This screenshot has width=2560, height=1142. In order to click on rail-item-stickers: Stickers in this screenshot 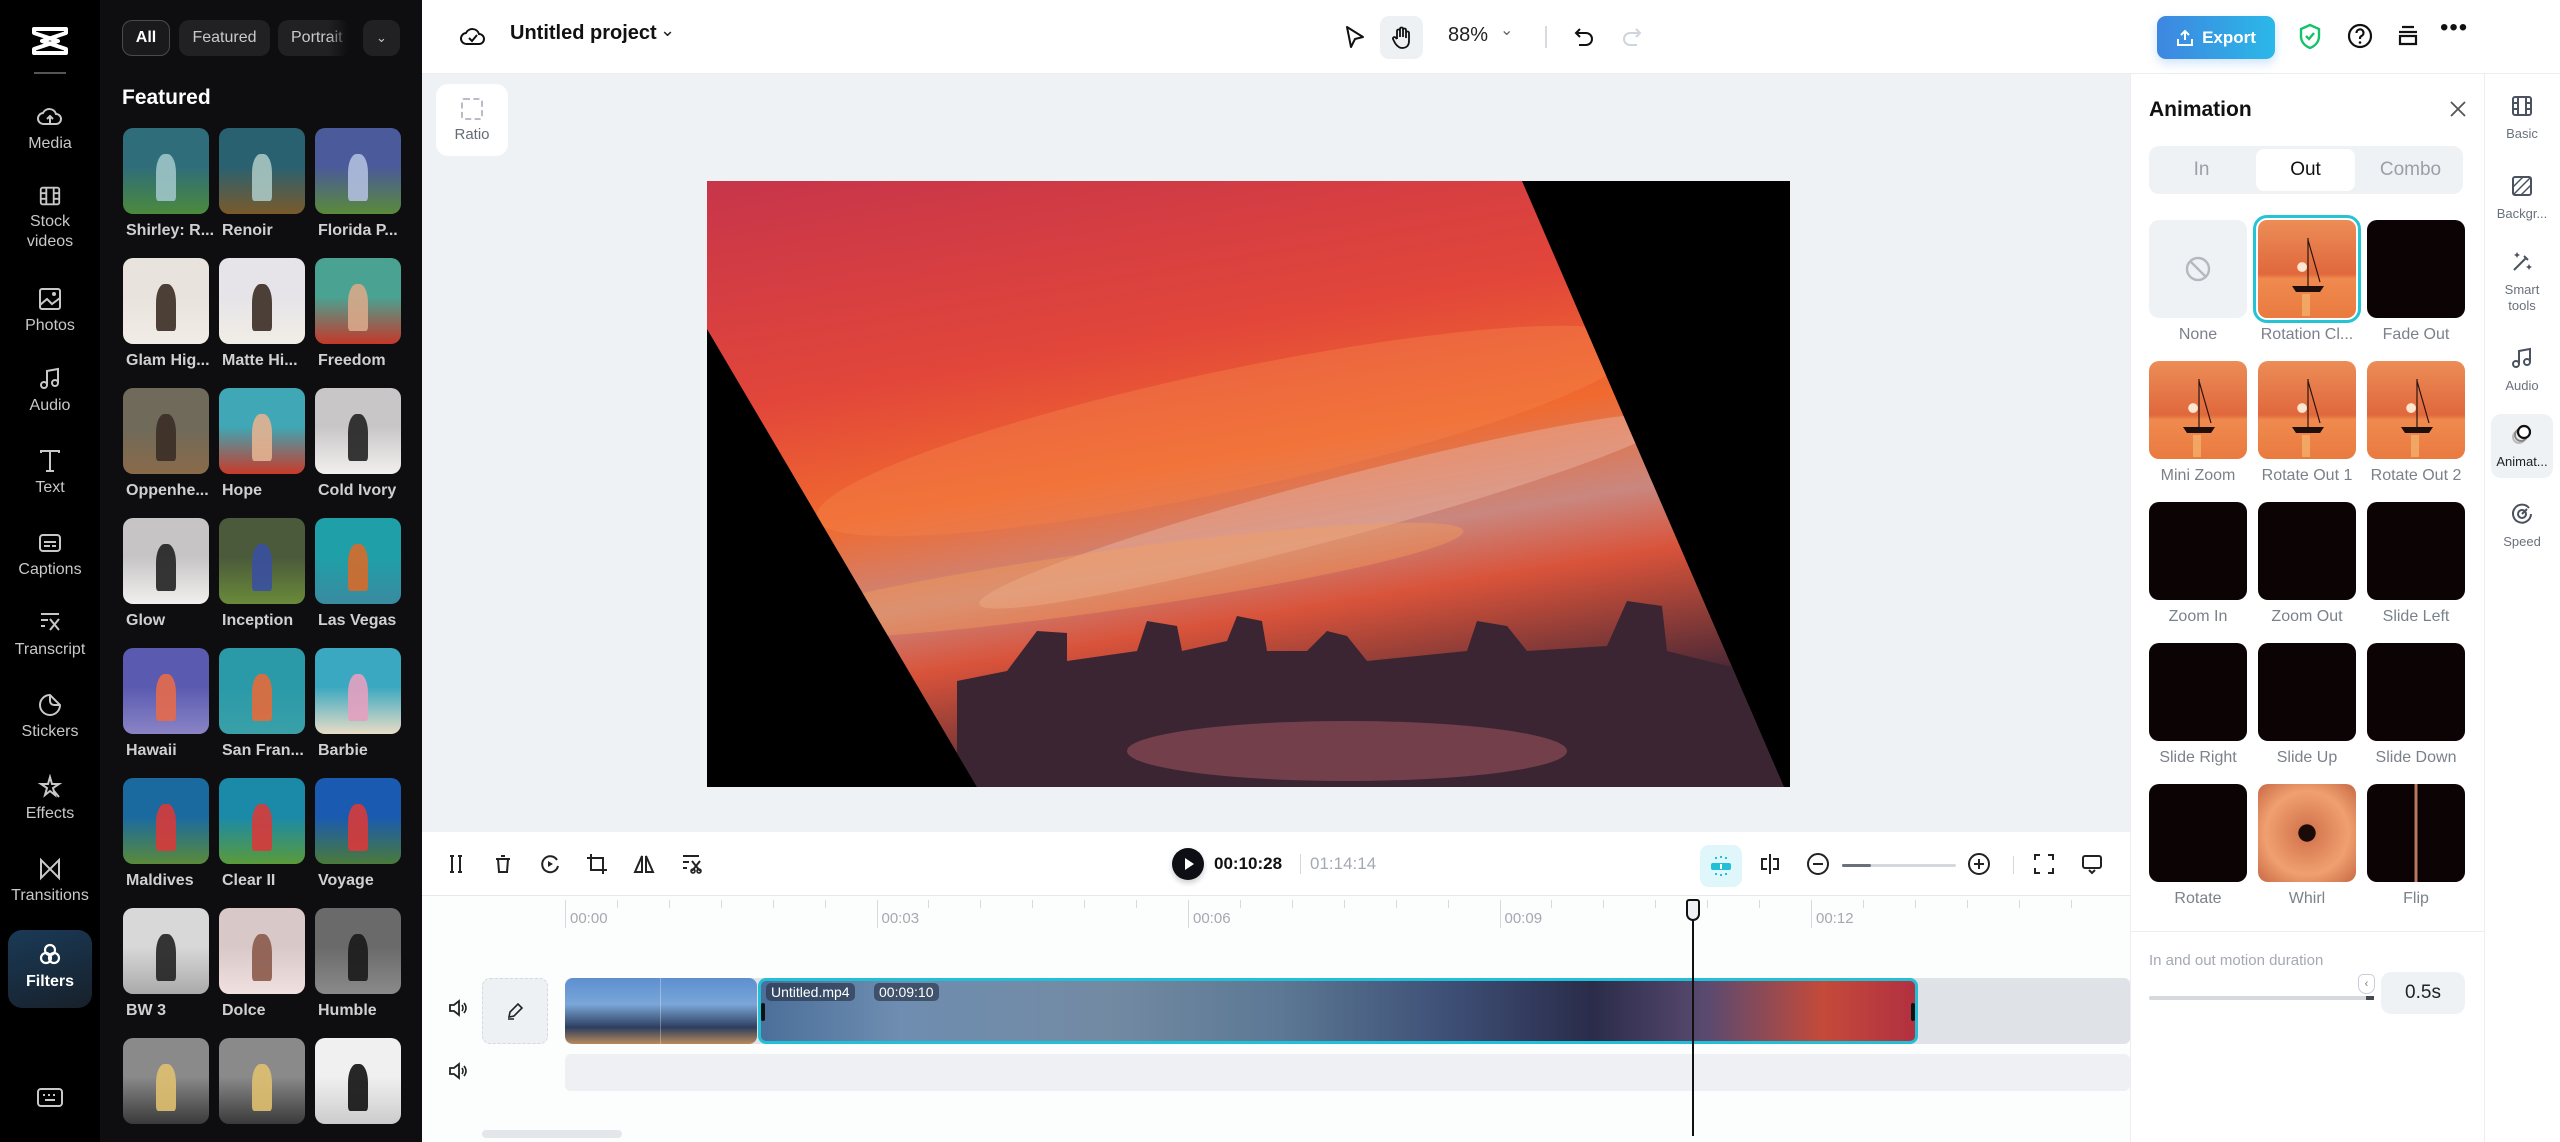, I will do `click(50, 724)`.